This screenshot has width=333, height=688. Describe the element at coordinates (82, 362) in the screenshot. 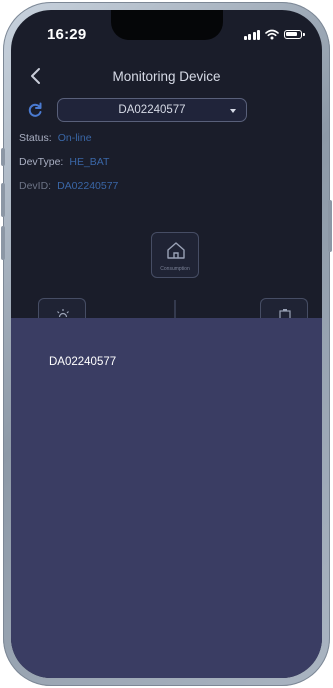

I see `device-option: DA02240577` at that location.